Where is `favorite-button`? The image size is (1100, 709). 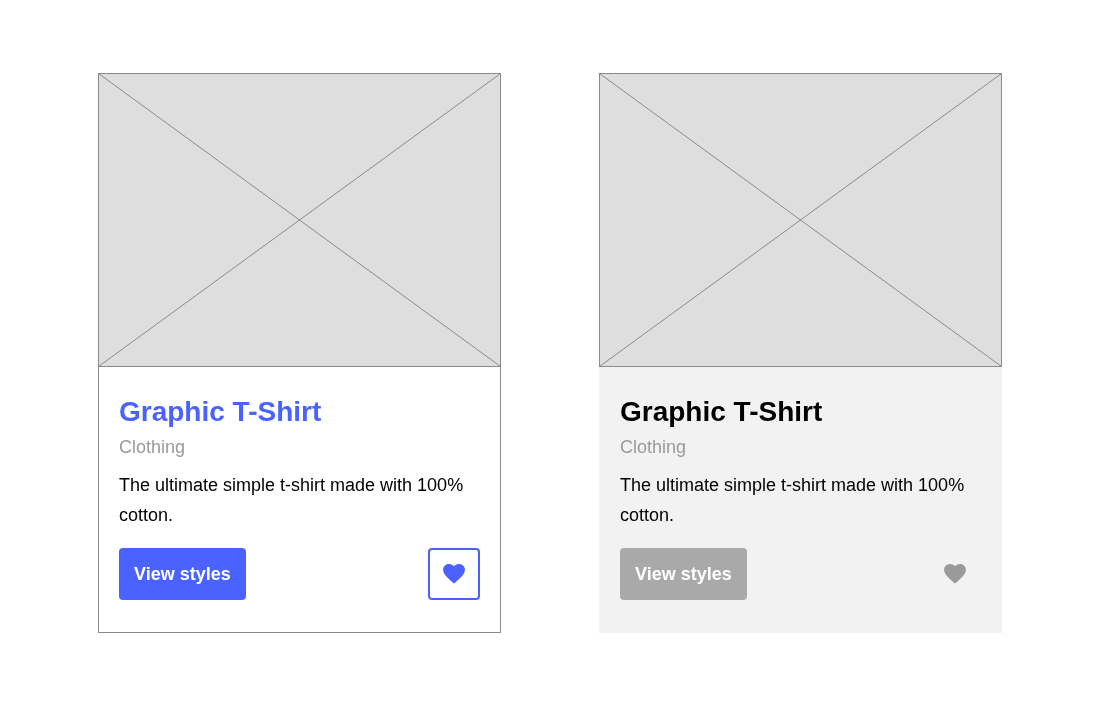 favorite-button is located at coordinates (454, 574).